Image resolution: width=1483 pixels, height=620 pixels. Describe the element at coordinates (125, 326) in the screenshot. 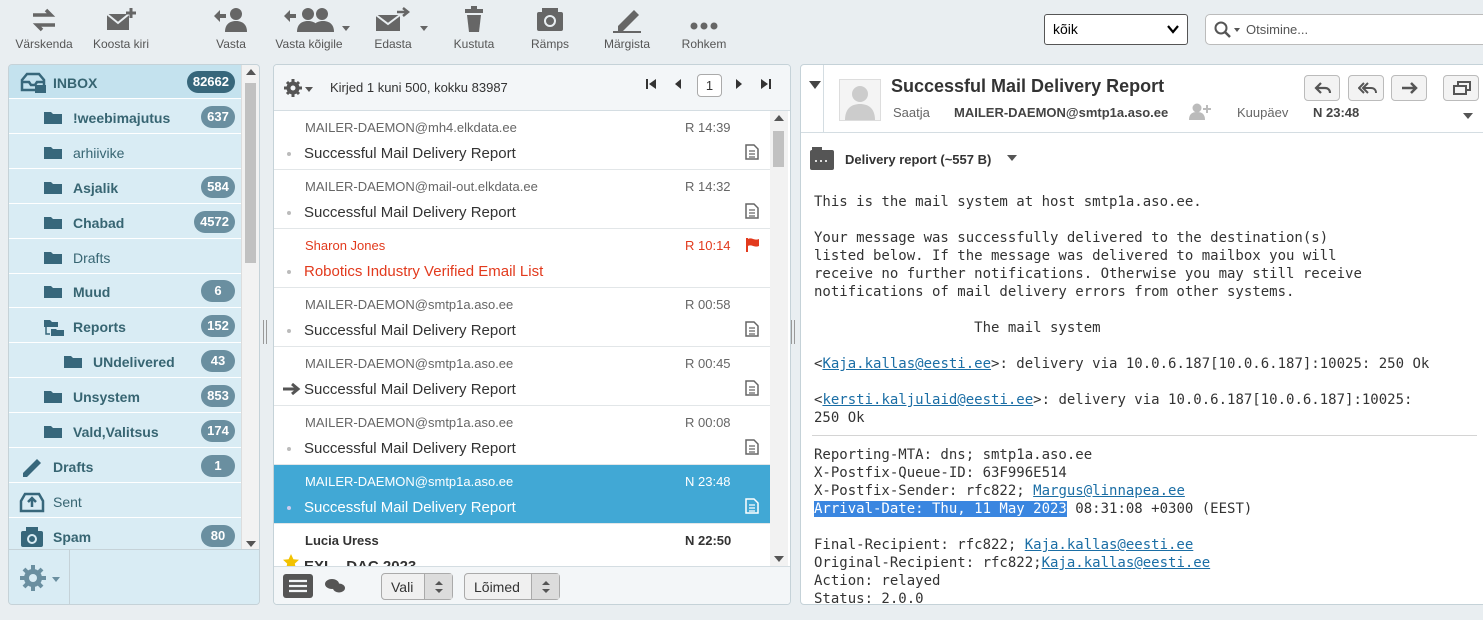

I see `folder-reports: Reports 152` at that location.